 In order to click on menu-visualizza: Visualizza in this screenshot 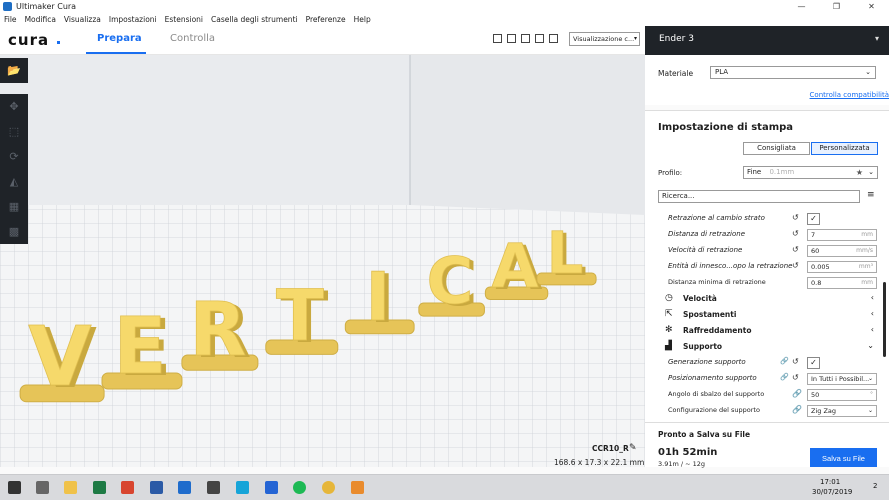, I will do `click(82, 19)`.